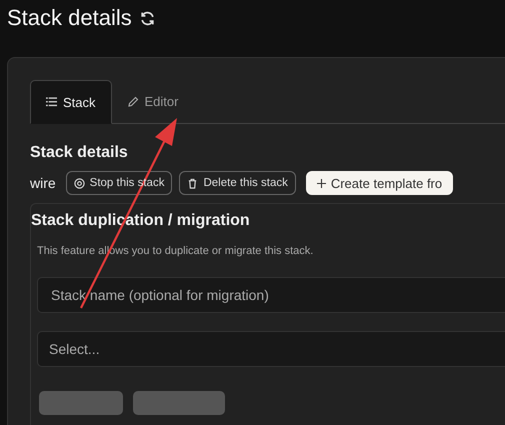  What do you see at coordinates (147, 18) in the screenshot?
I see `refresh-icon` at bounding box center [147, 18].